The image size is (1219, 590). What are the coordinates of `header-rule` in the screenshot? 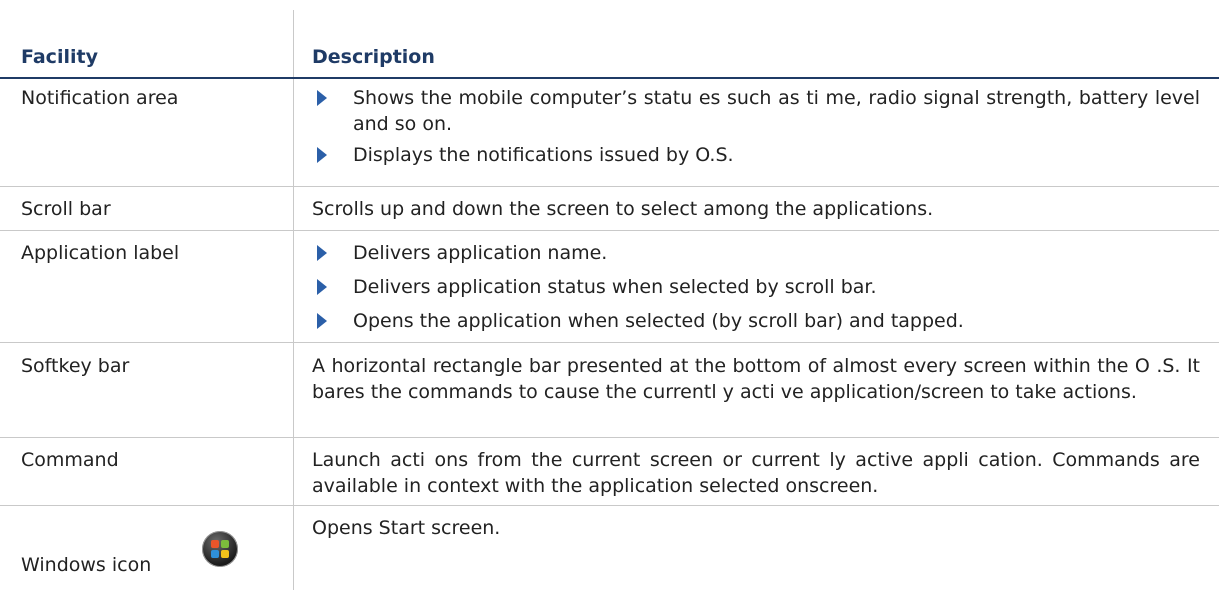 It's located at (609, 78).